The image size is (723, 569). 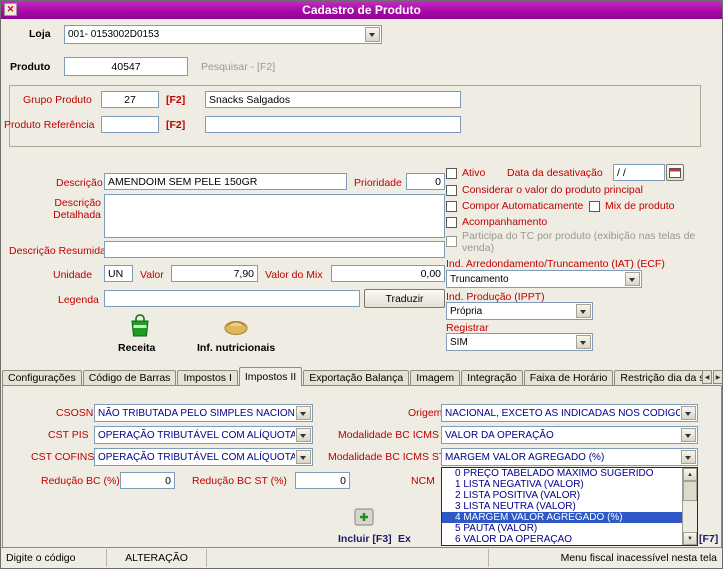 I want to click on tab-scroll-left-icon: ◀, so click(x=707, y=377).